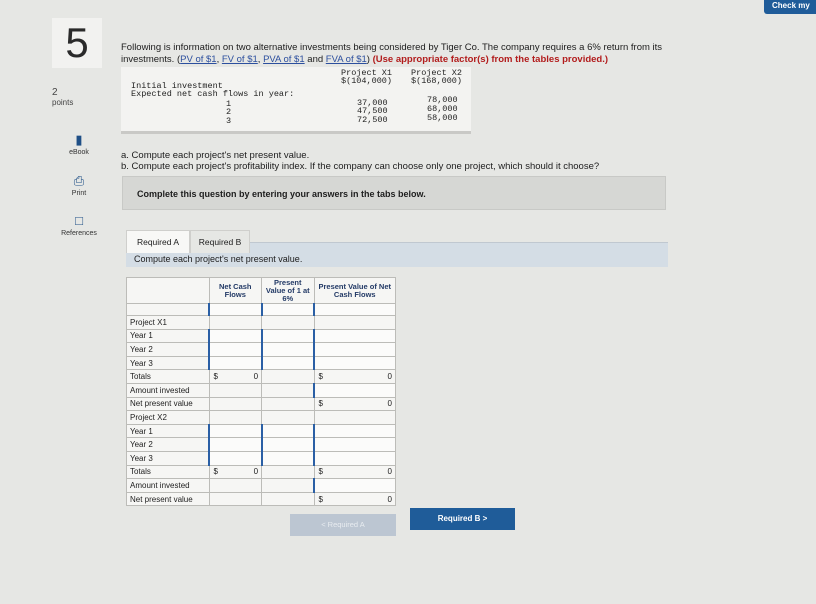 The height and width of the screenshot is (604, 816). Describe the element at coordinates (79, 139) in the screenshot. I see `book-icon: ▮` at that location.